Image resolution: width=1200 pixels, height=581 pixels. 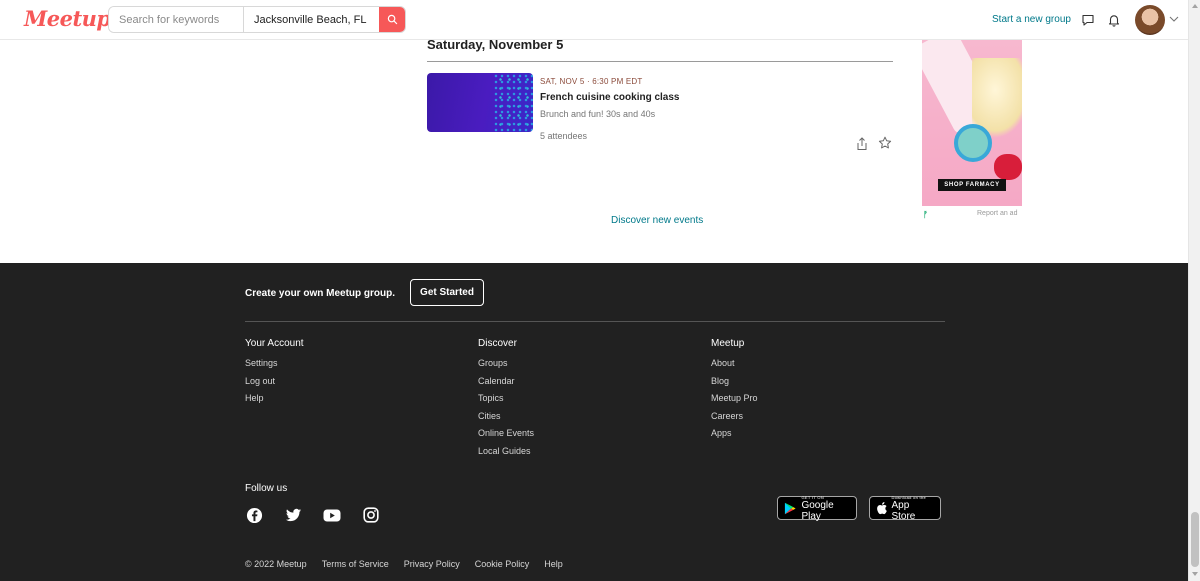 I want to click on footer-column-account: Your Account Settings Log out Help, so click(x=274, y=373).